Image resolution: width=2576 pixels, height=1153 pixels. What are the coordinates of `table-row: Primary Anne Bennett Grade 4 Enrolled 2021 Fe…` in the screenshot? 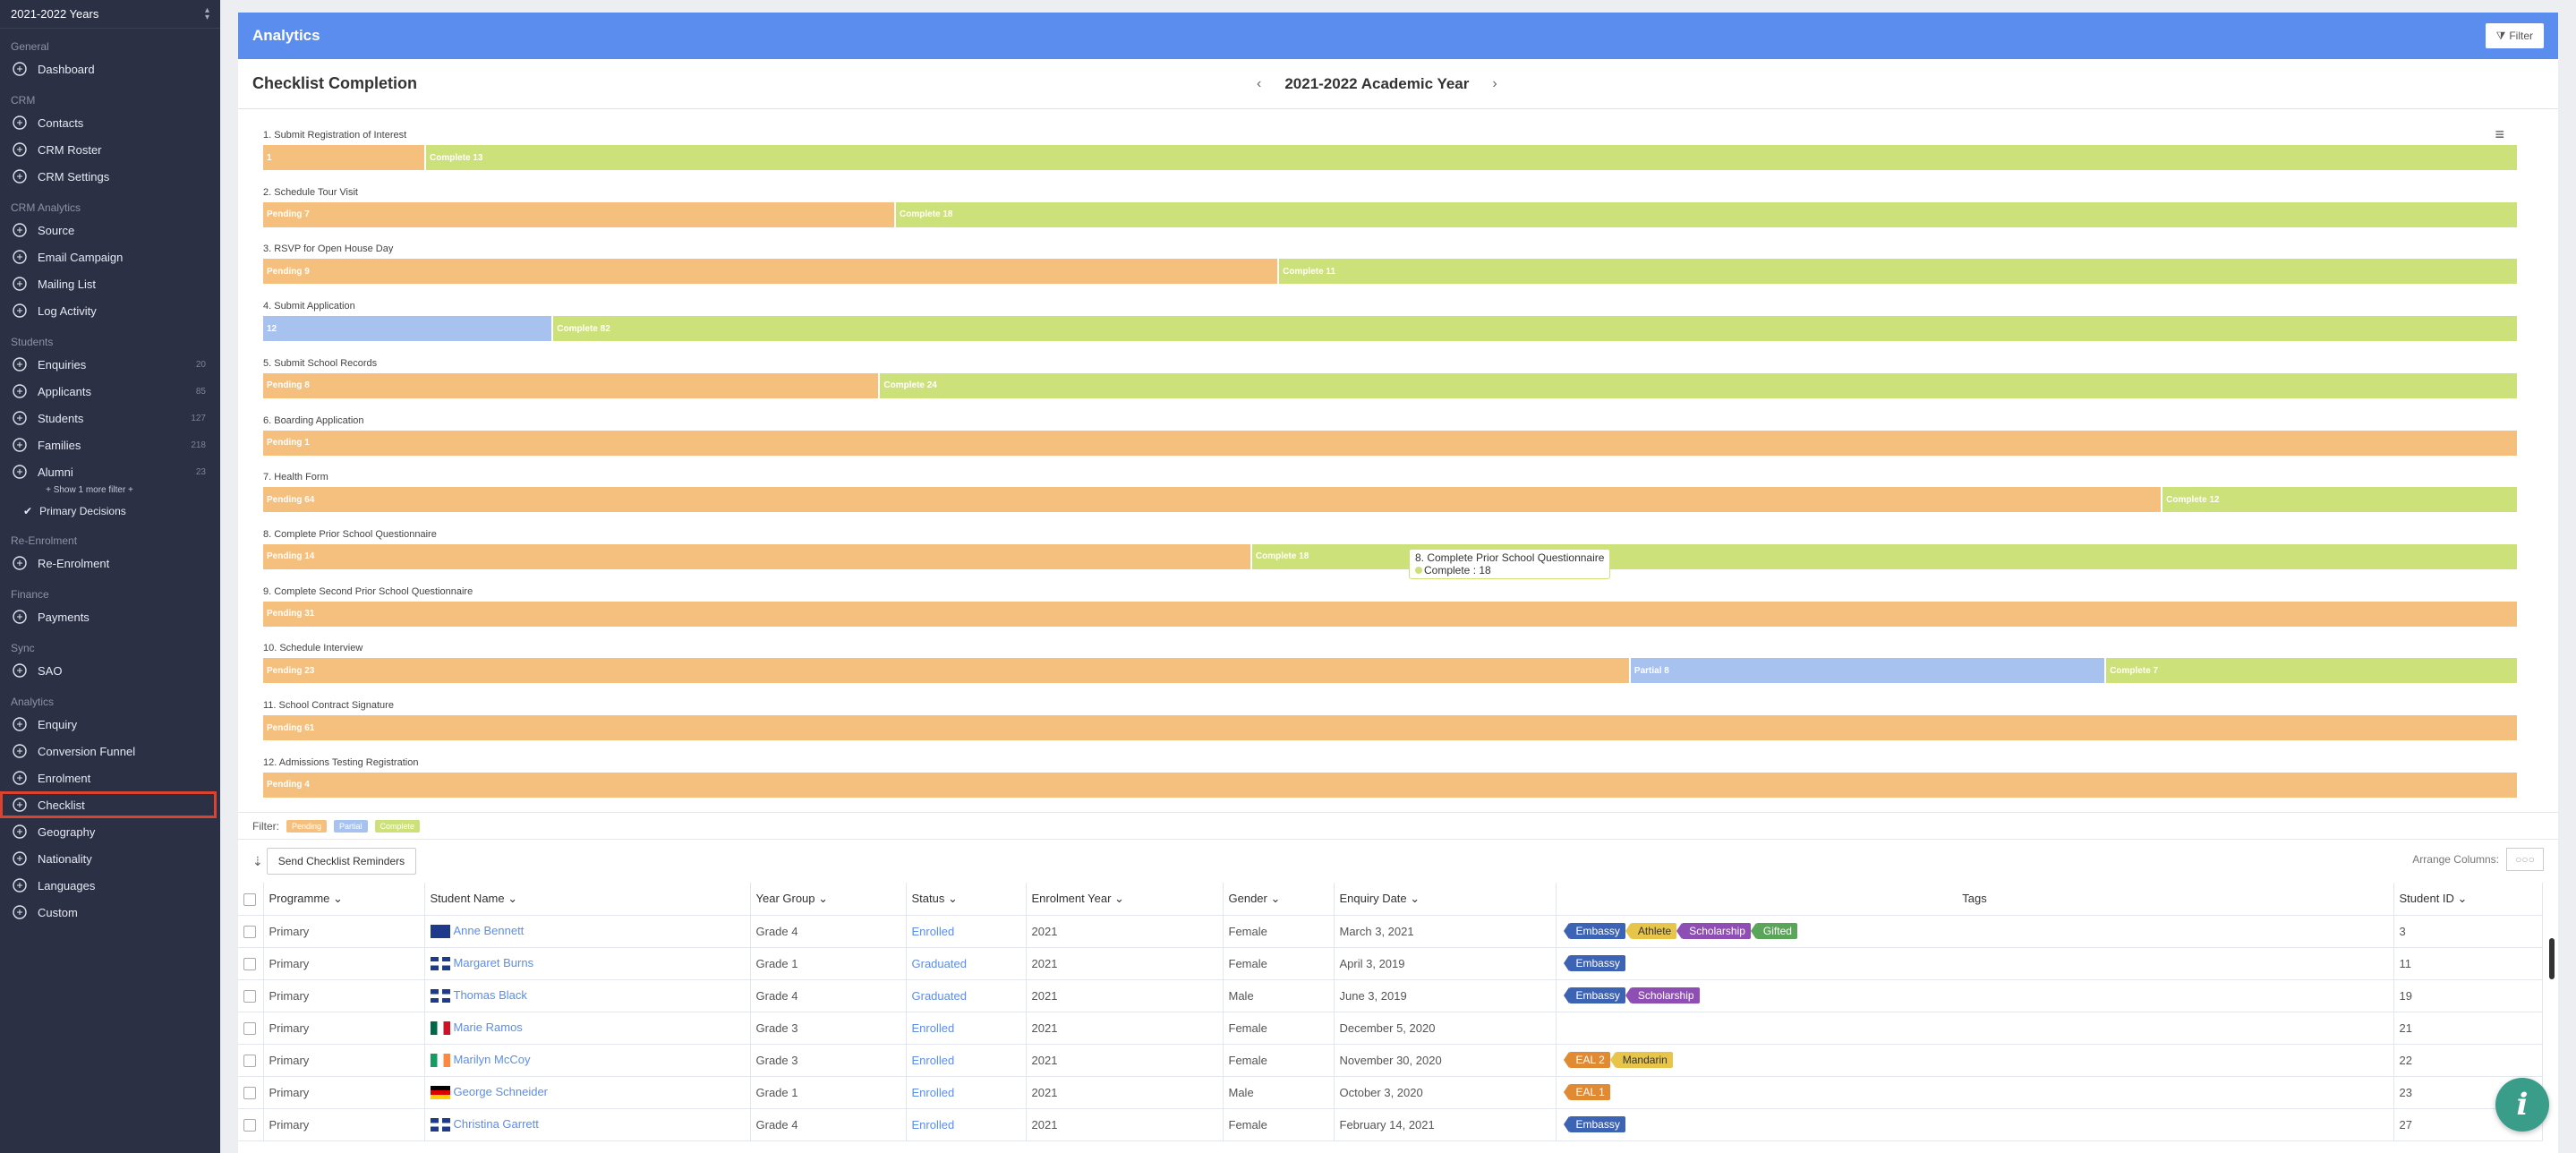 It's located at (1390, 932).